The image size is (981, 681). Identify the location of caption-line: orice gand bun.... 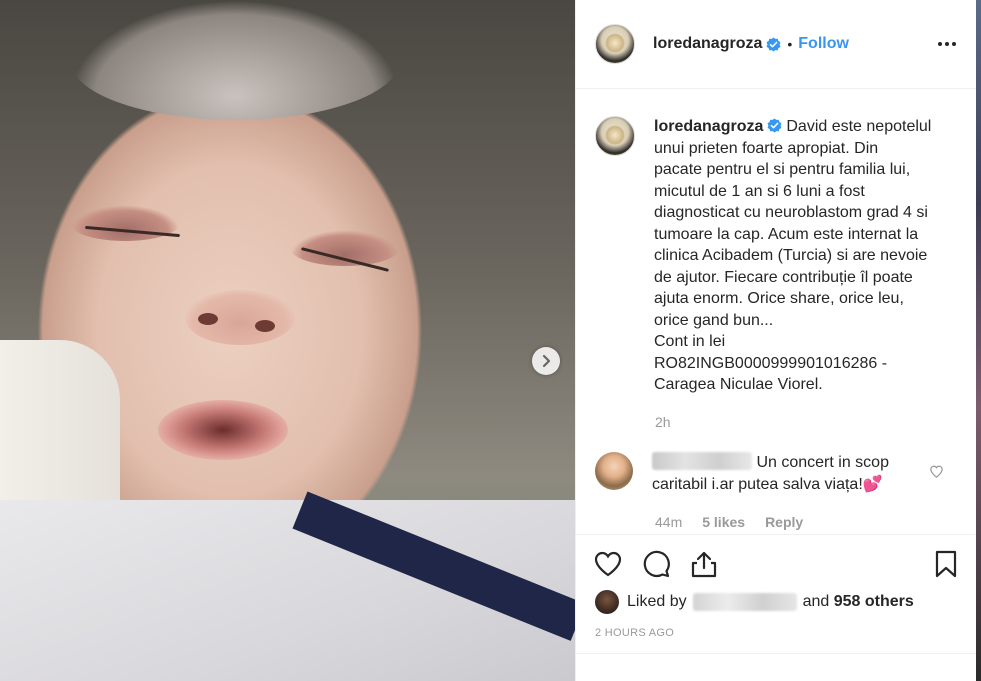
(714, 320).